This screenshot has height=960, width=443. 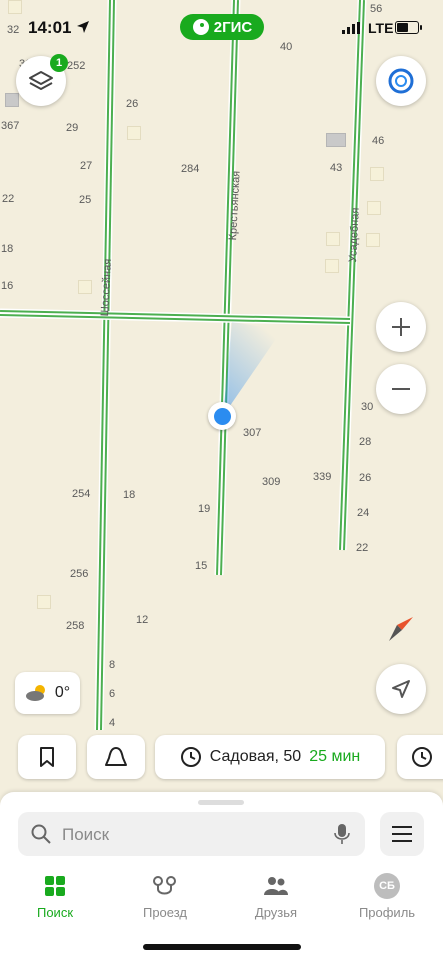 What do you see at coordinates (276, 912) in the screenshot?
I see `tab-label: Друзья` at bounding box center [276, 912].